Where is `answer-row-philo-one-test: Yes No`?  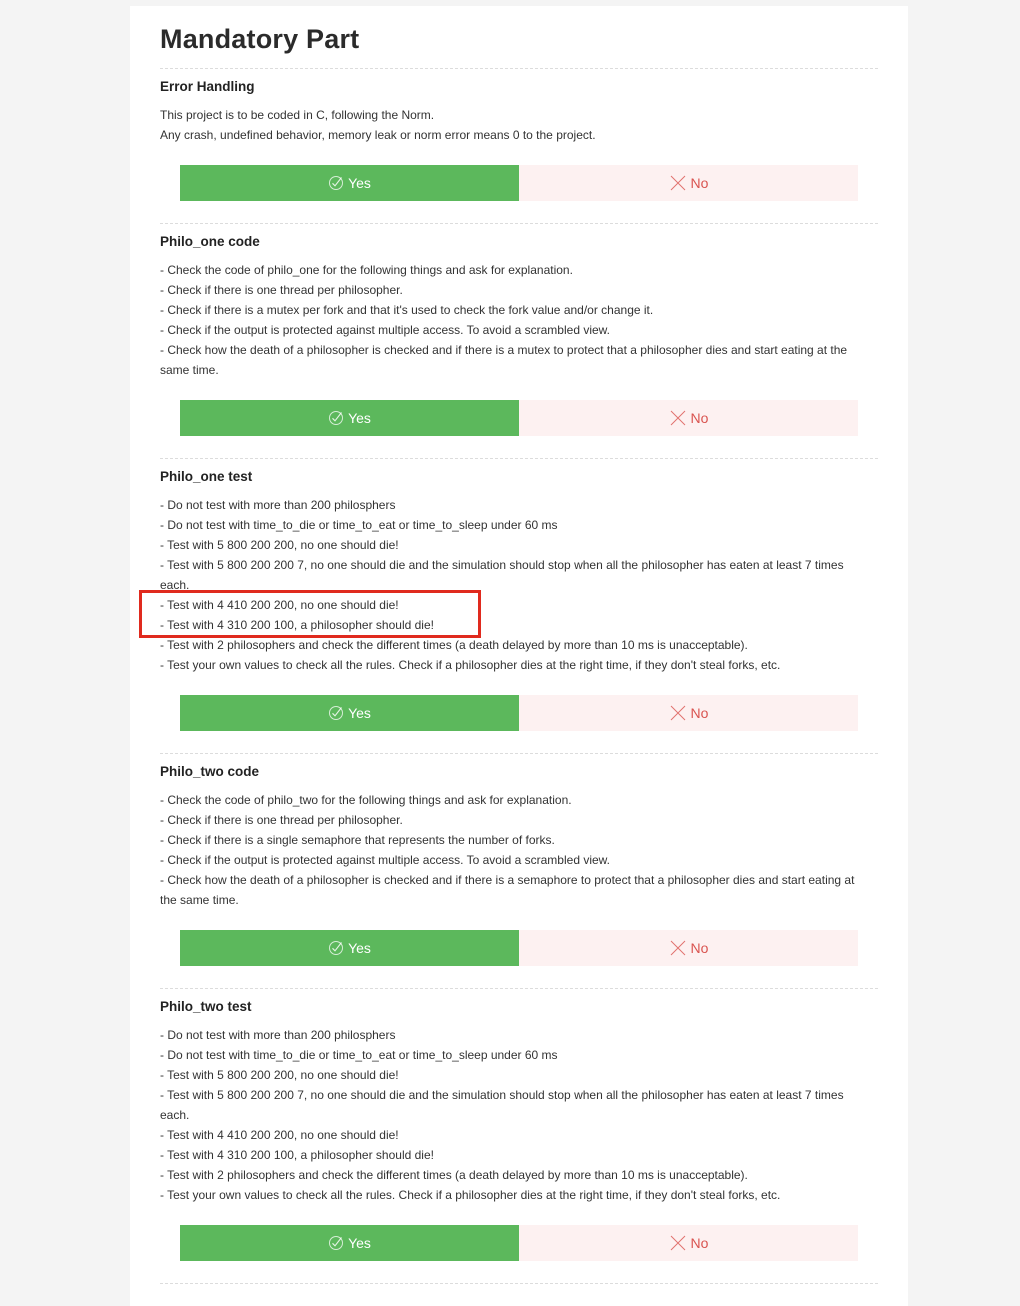 answer-row-philo-one-test: Yes No is located at coordinates (519, 713).